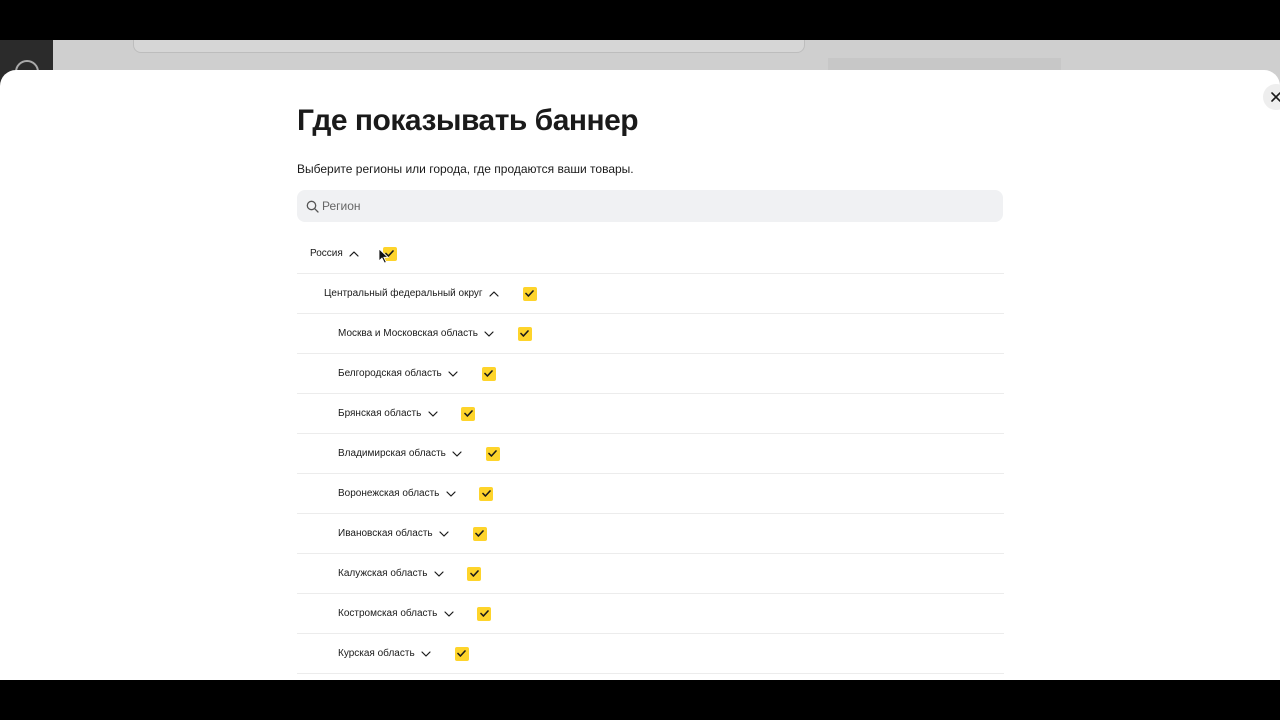 The width and height of the screenshot is (1280, 720). Describe the element at coordinates (376, 653) in the screenshot. I see `region-label: Курская область` at that location.